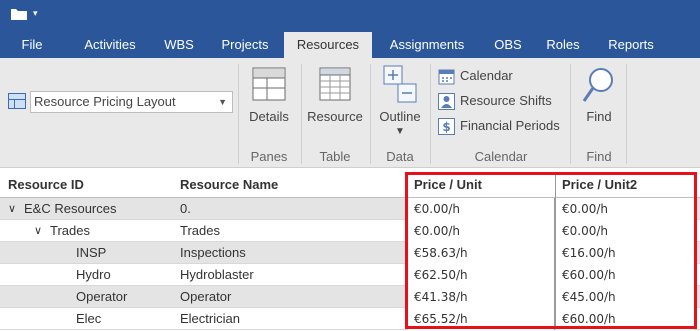  Describe the element at coordinates (70, 230) in the screenshot. I see `resource-id-cell: Trades` at that location.